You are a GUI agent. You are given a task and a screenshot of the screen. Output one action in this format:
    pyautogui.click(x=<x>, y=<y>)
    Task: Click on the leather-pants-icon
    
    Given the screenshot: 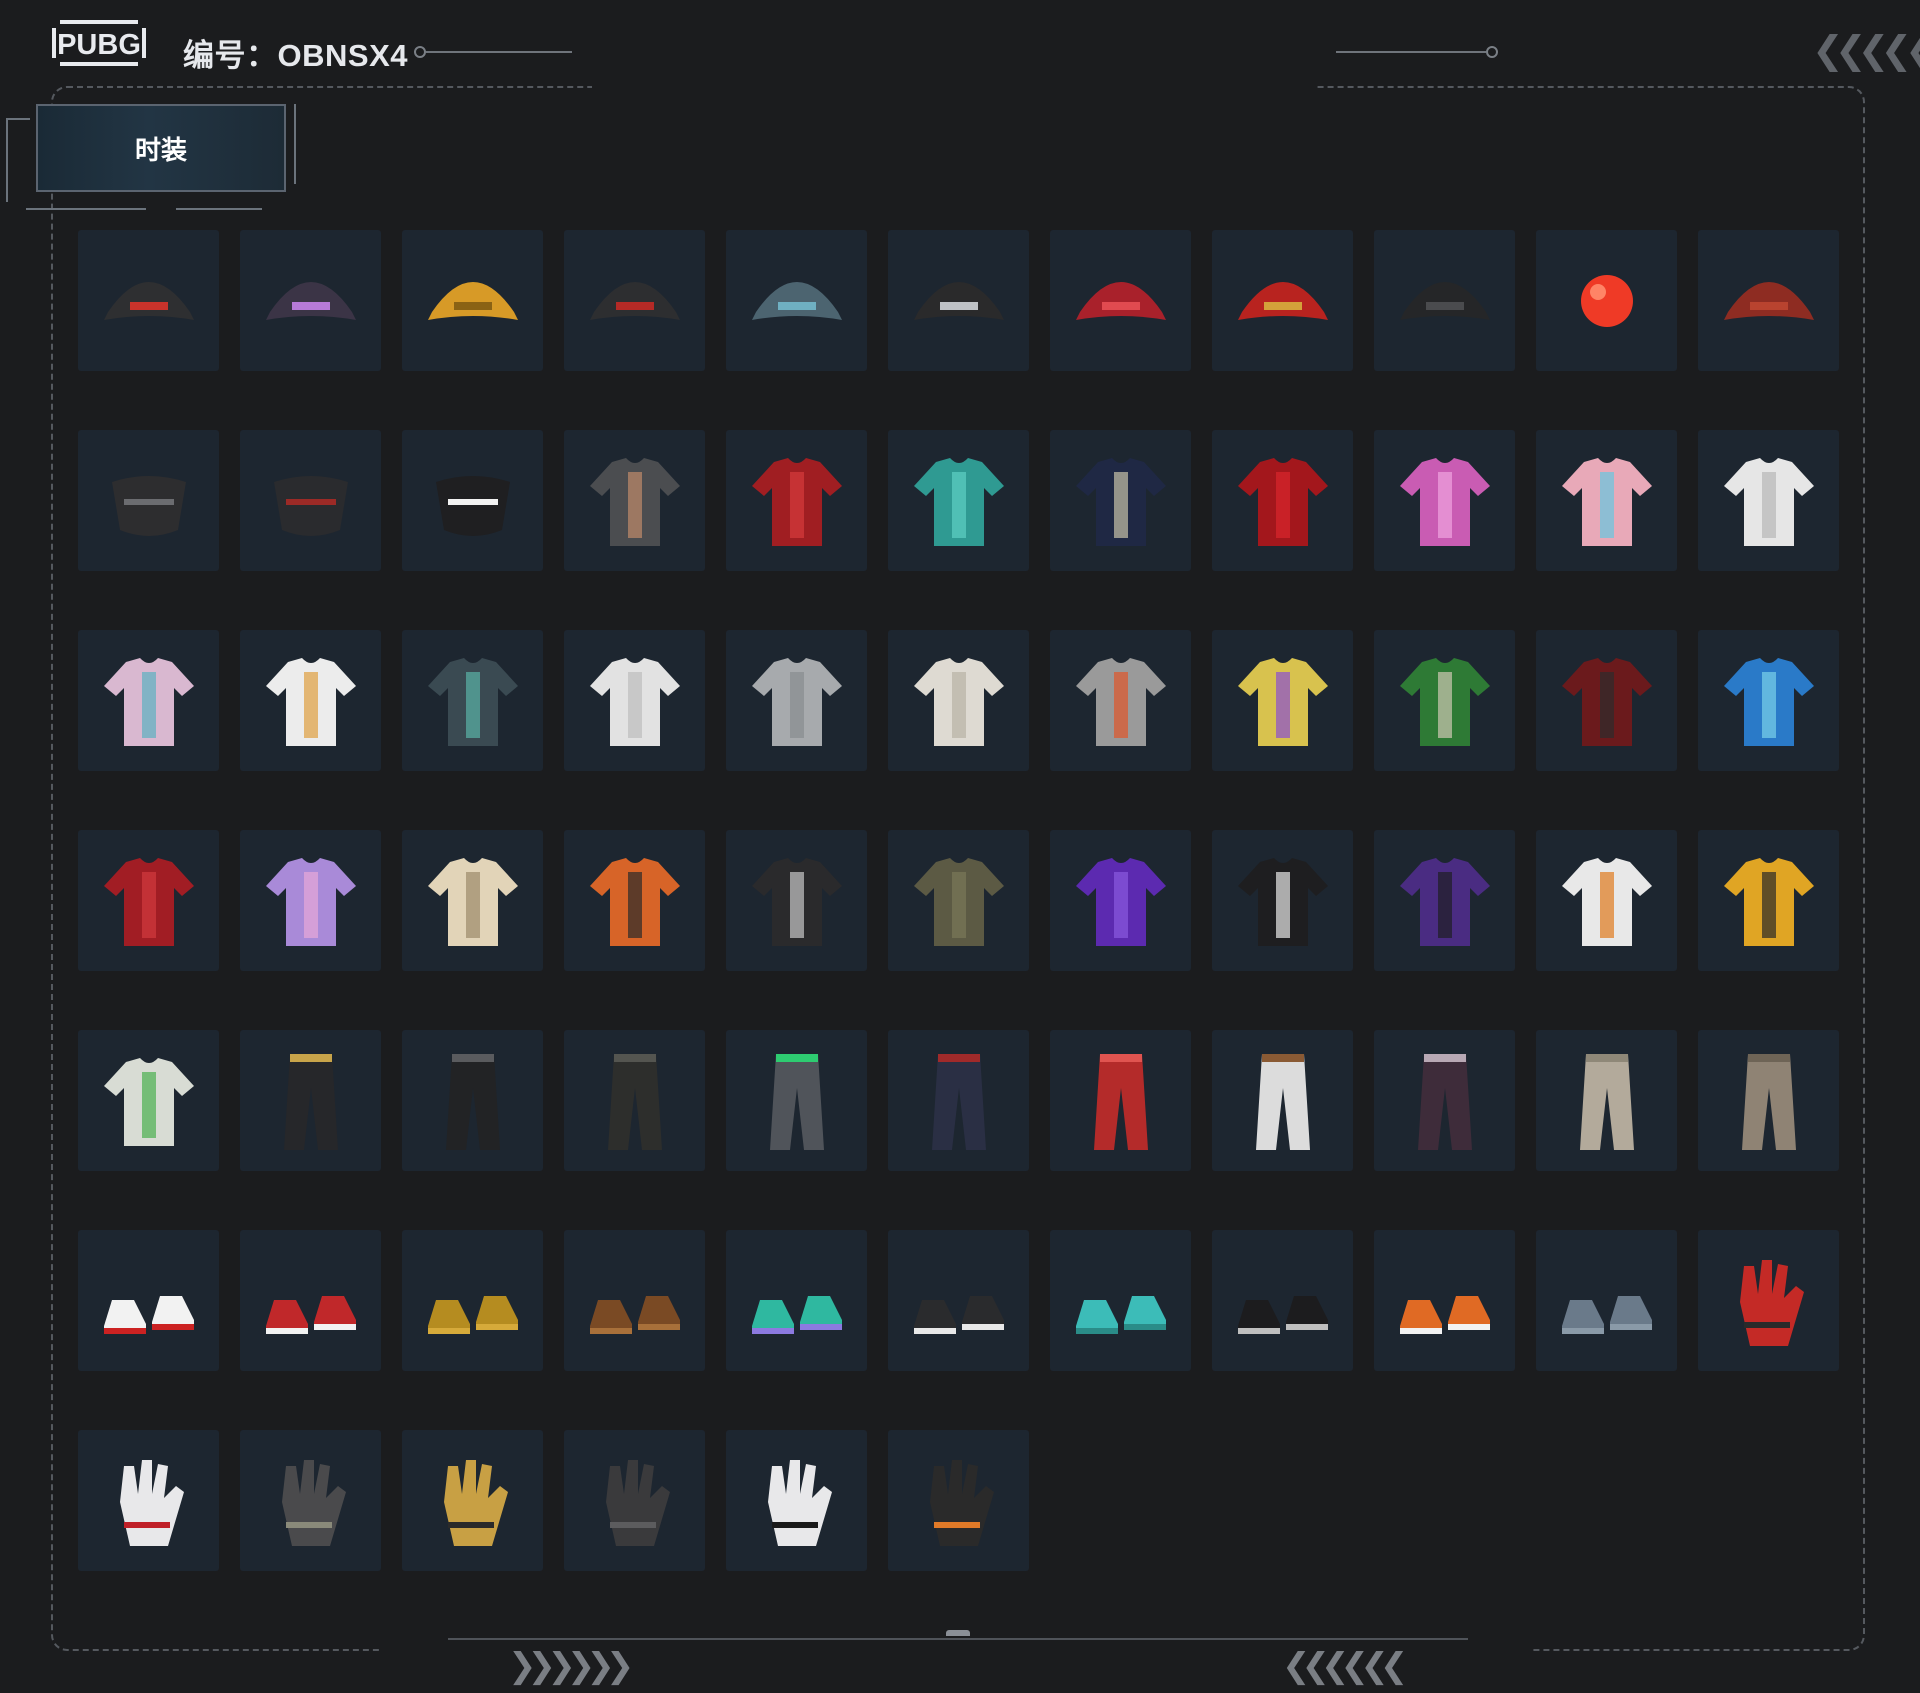 What is the action you would take?
    pyautogui.click(x=472, y=1101)
    